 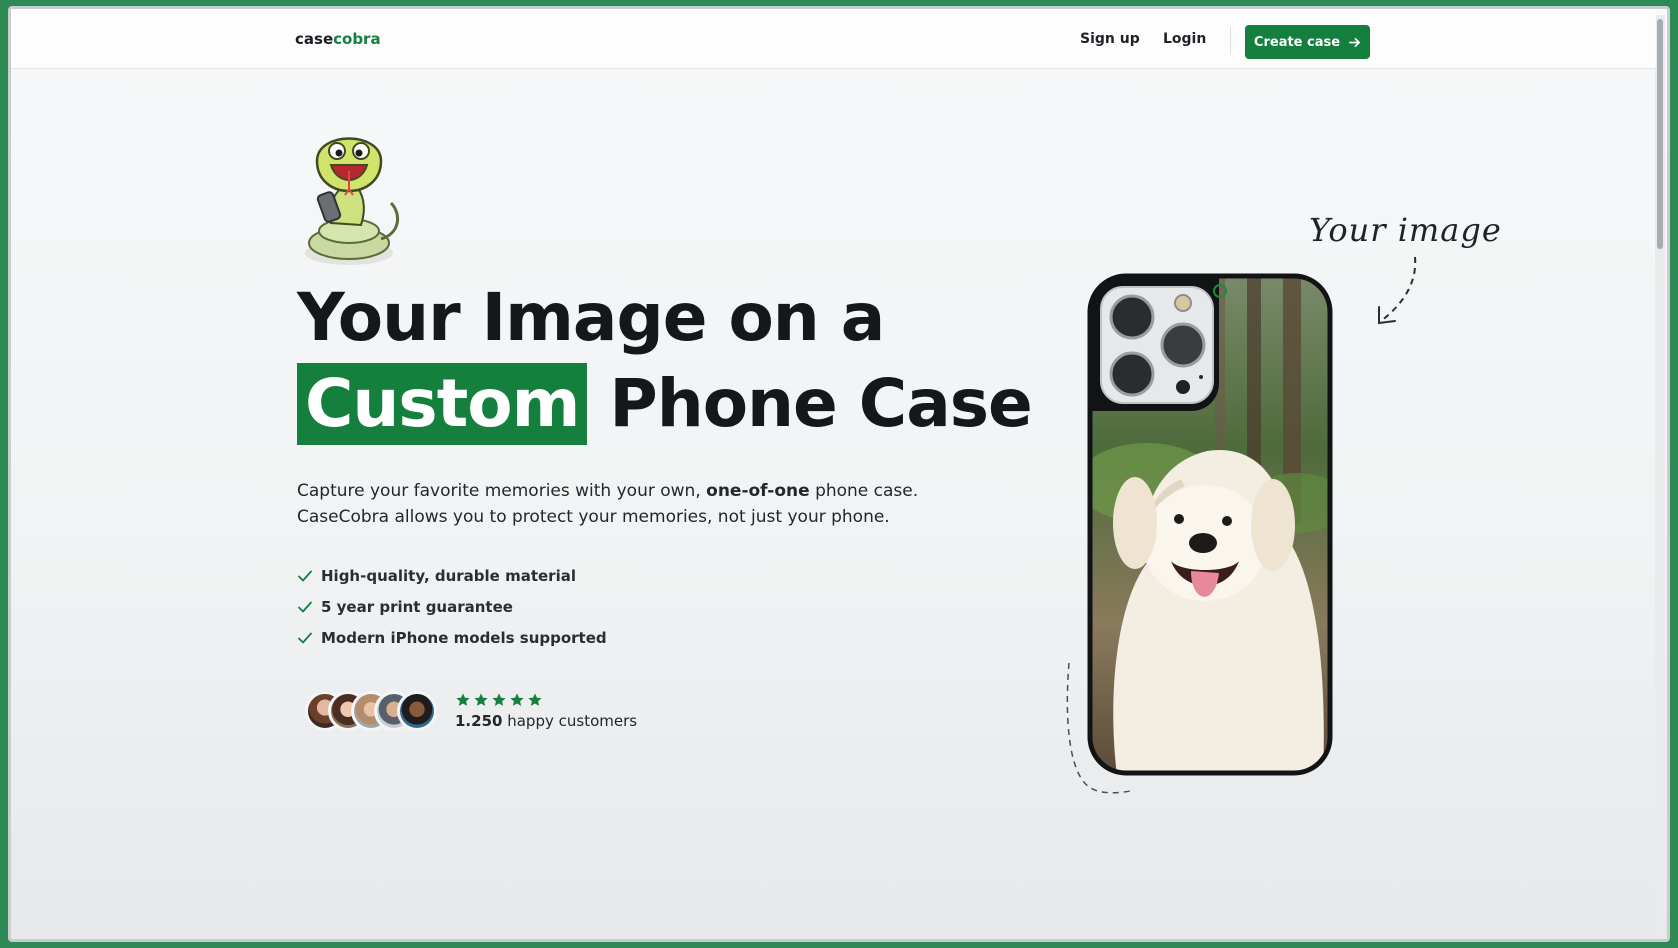 I want to click on feature-item: Modern iPhone models supported, so click(x=452, y=637).